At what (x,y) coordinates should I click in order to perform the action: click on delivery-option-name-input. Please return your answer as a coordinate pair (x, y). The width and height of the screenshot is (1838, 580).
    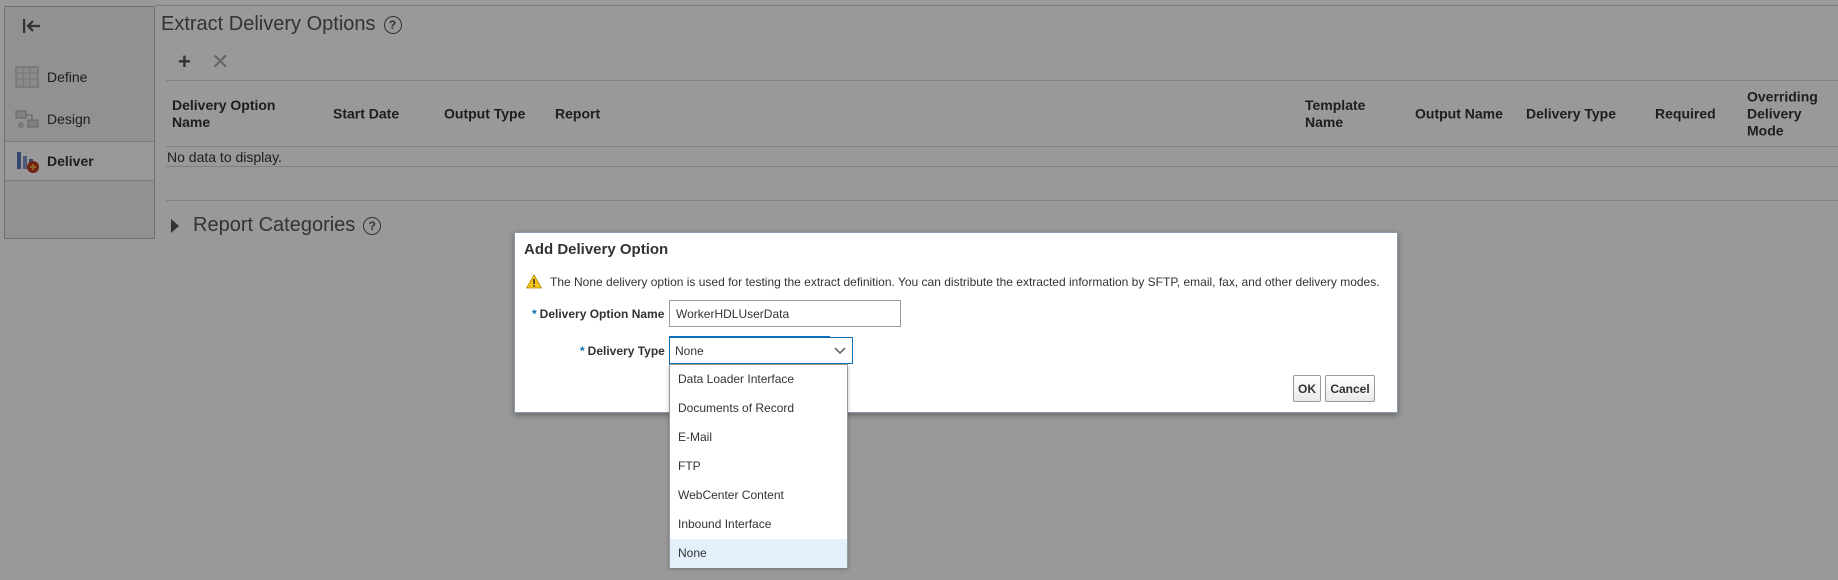
    Looking at the image, I should click on (785, 313).